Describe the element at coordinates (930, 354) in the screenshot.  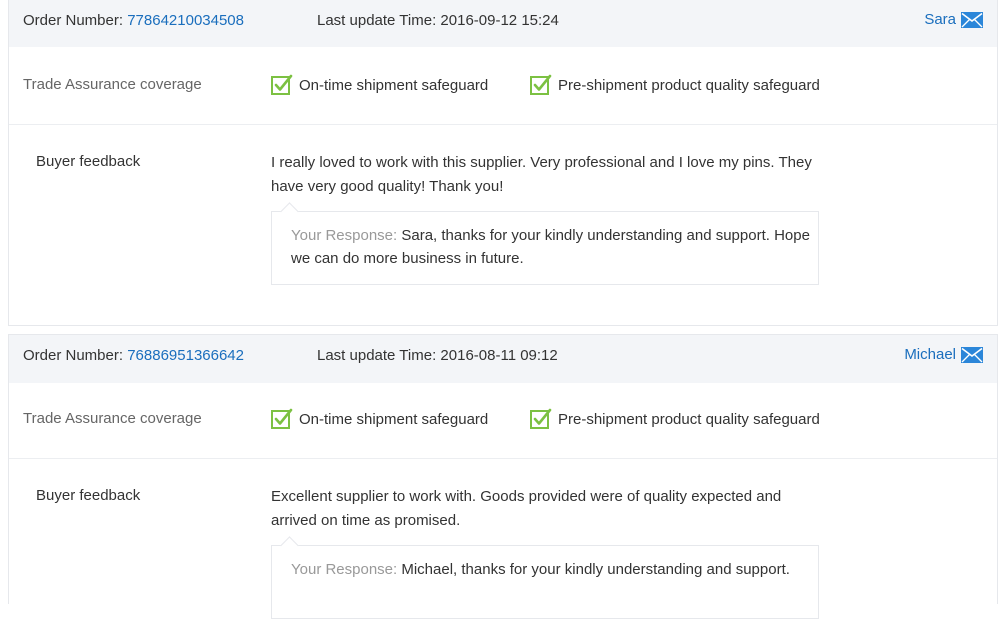
I see `buyer-name: Michael` at that location.